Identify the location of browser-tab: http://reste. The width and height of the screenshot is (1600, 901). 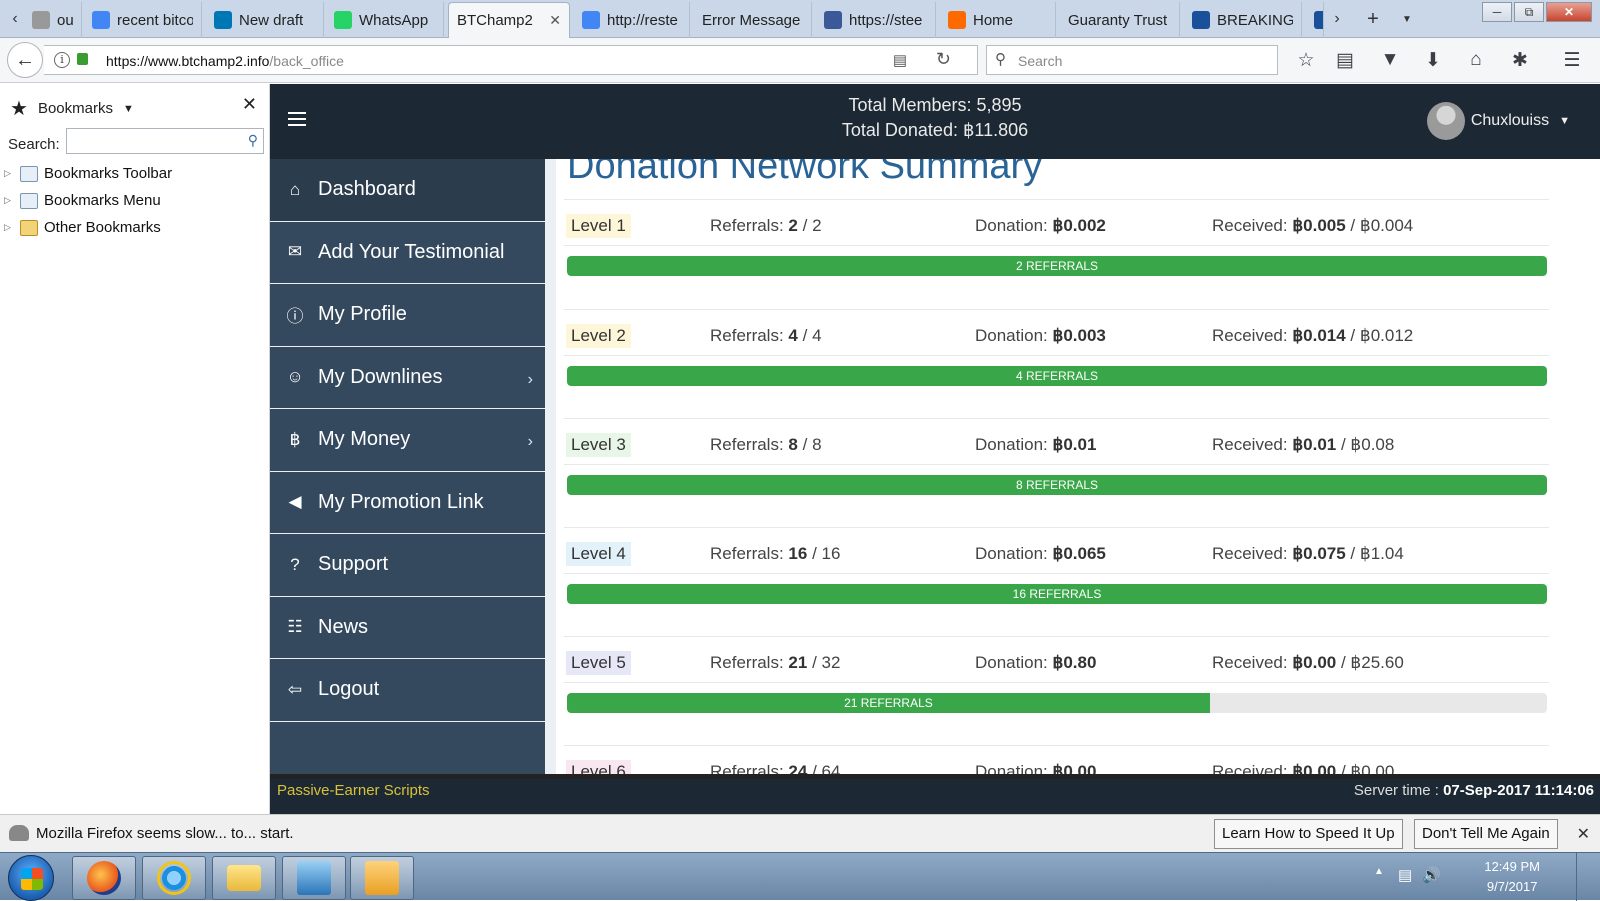
(632, 20).